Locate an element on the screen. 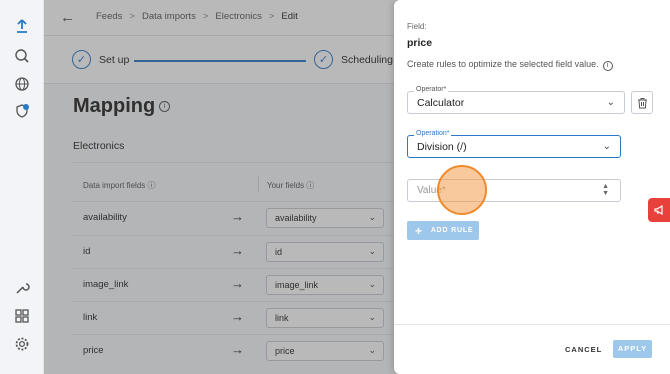 This screenshot has width=670, height=374. info-icon: i is located at coordinates (607, 66).